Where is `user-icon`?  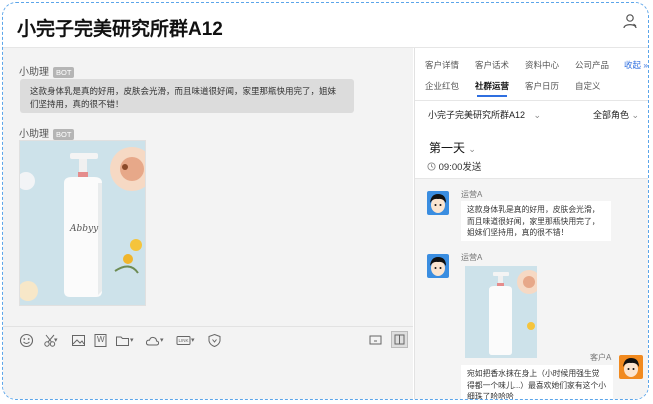
user-icon is located at coordinates (630, 21).